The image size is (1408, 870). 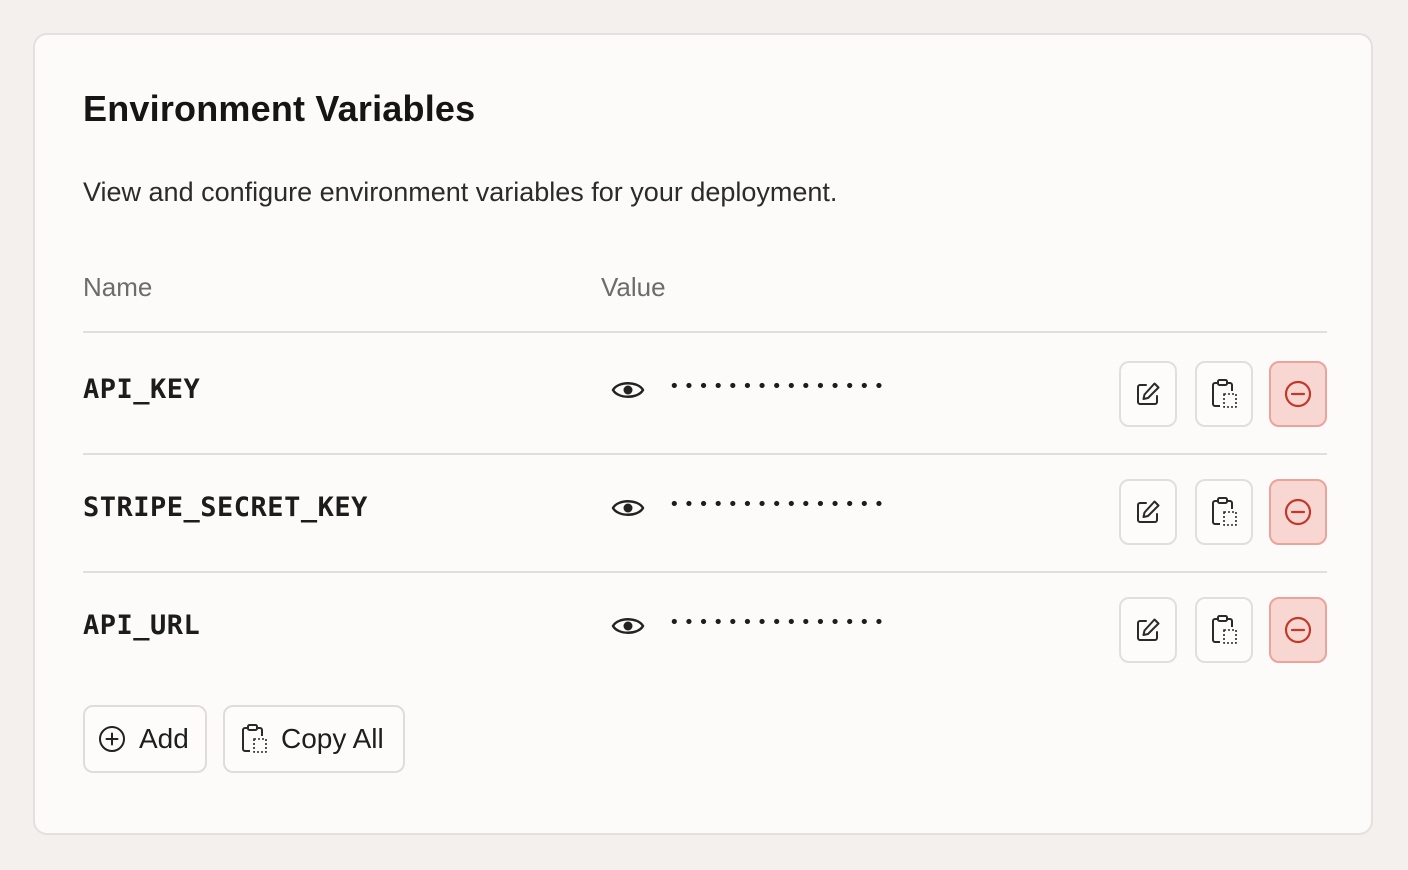 I want to click on variable-name: API_URL, so click(x=142, y=625).